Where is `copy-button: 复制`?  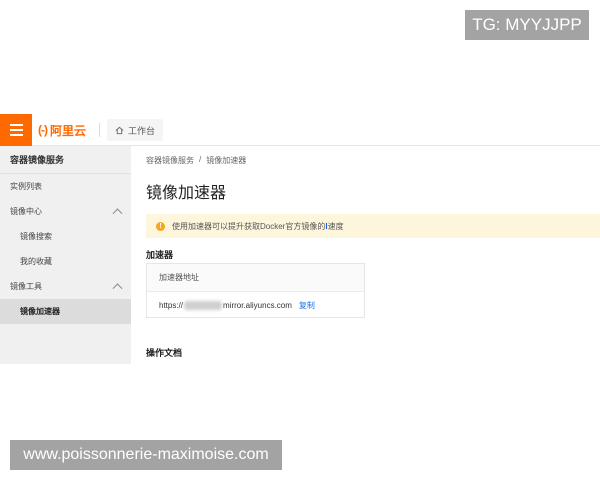 copy-button: 复制 is located at coordinates (307, 305).